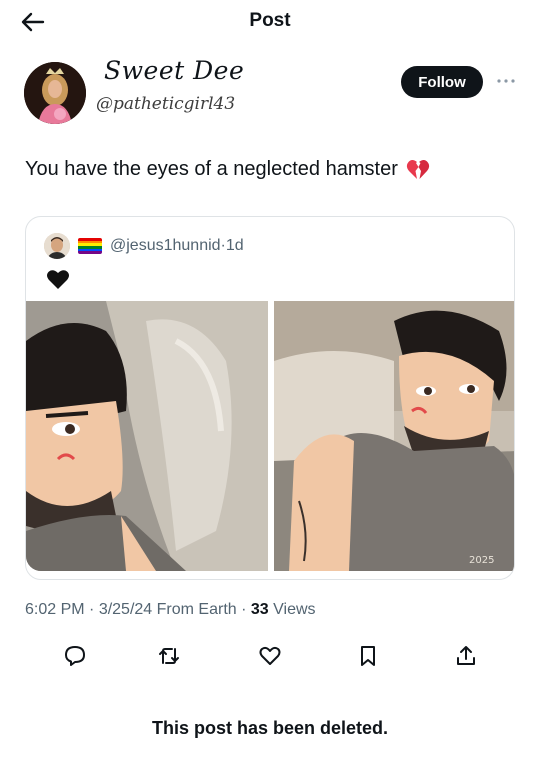 This screenshot has height=759, width=540. Describe the element at coordinates (418, 170) in the screenshot. I see `broken-heart-icon` at that location.